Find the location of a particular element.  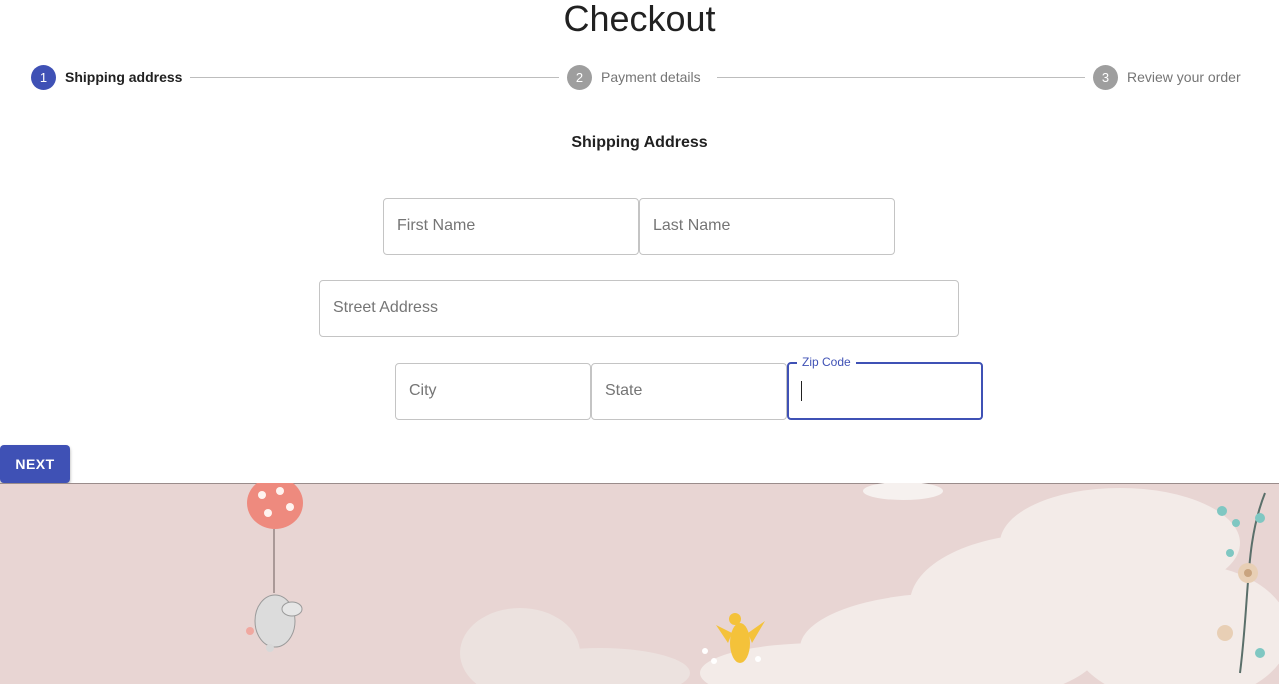

state-placeholder: State is located at coordinates (624, 390).